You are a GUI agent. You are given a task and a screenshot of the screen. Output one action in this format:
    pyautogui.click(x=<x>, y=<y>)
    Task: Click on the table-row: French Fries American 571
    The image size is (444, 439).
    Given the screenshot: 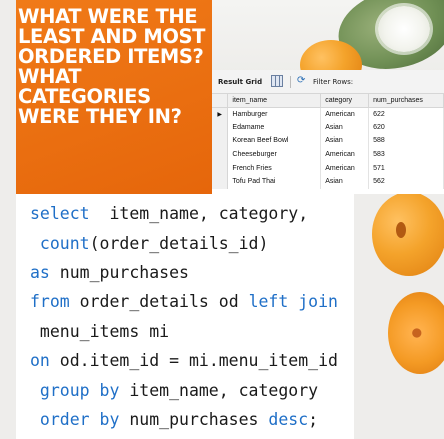 What is the action you would take?
    pyautogui.click(x=328, y=168)
    